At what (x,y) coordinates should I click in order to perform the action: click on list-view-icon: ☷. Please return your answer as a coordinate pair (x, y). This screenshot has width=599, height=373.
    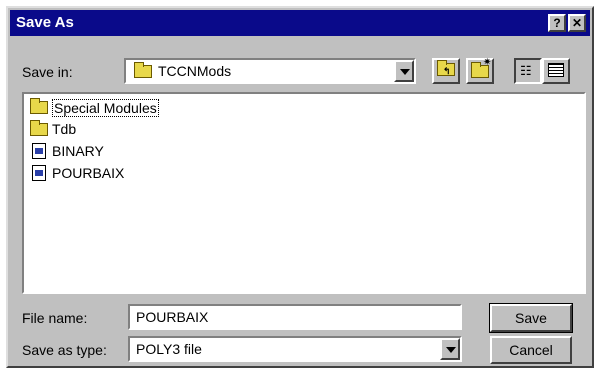
    Looking at the image, I should click on (526, 70).